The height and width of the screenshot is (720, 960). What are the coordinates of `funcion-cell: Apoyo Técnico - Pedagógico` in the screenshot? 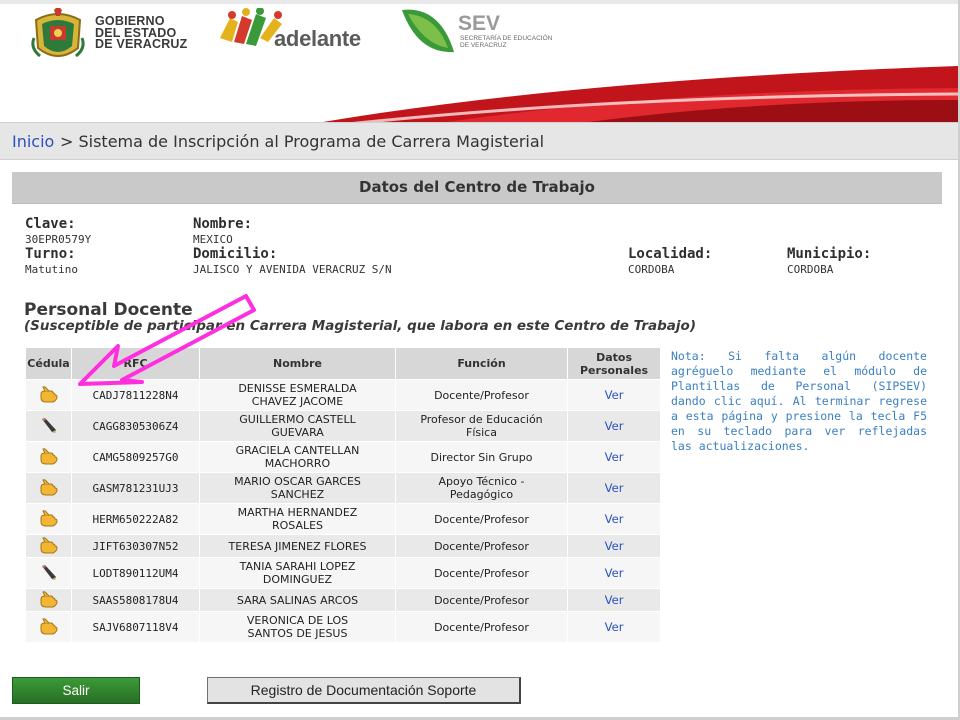 It's located at (481, 488).